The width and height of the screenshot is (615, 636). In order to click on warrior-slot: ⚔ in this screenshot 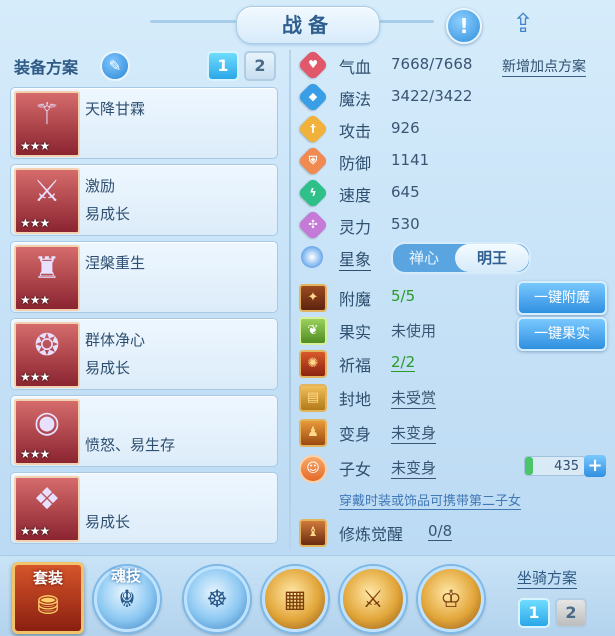, I will do `click(373, 599)`.